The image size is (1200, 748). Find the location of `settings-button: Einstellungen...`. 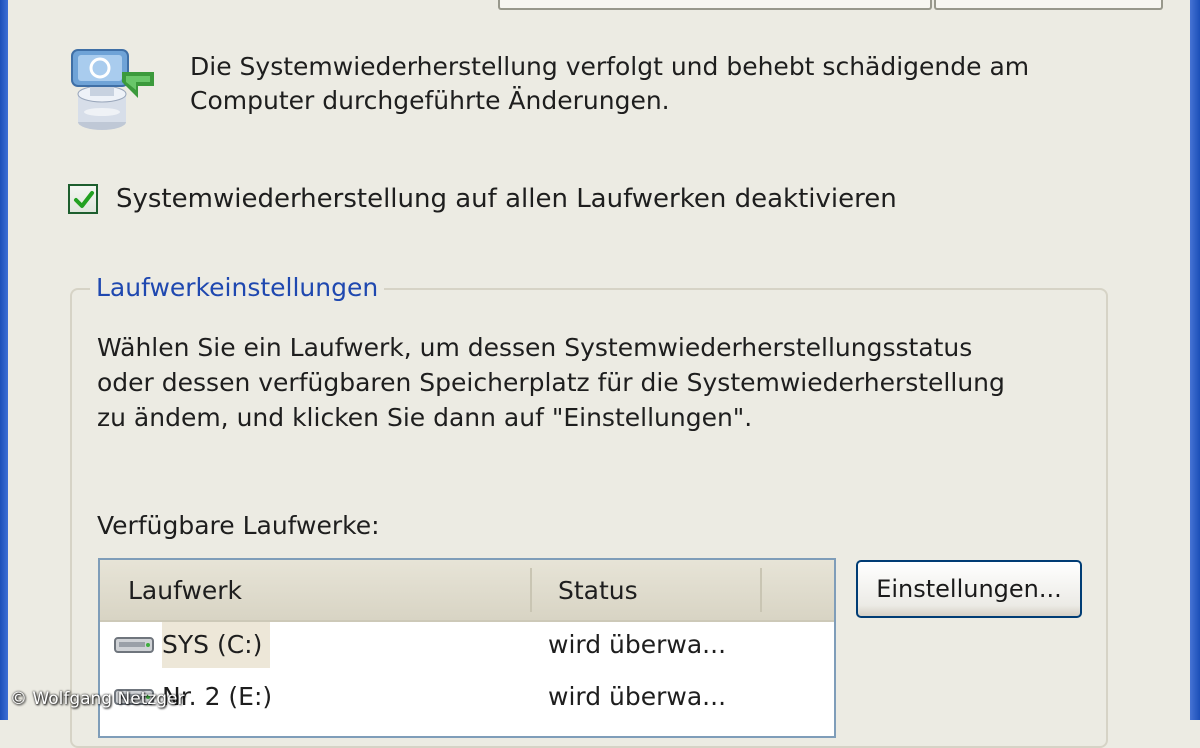

settings-button: Einstellungen... is located at coordinates (969, 589).